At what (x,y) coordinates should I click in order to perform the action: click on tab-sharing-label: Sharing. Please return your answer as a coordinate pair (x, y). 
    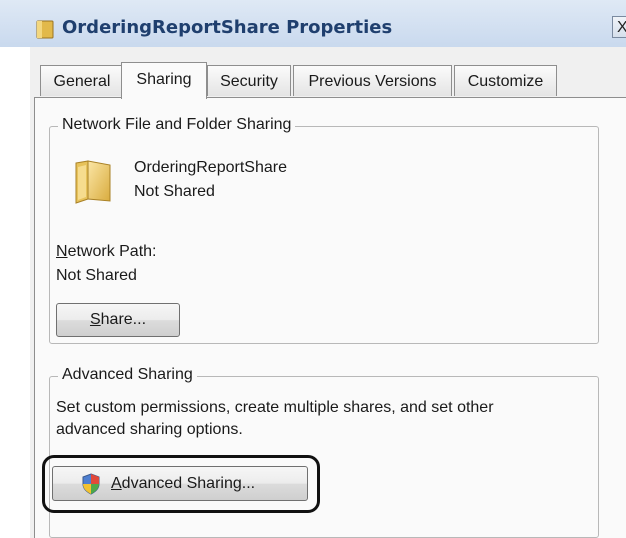
    Looking at the image, I should click on (164, 79).